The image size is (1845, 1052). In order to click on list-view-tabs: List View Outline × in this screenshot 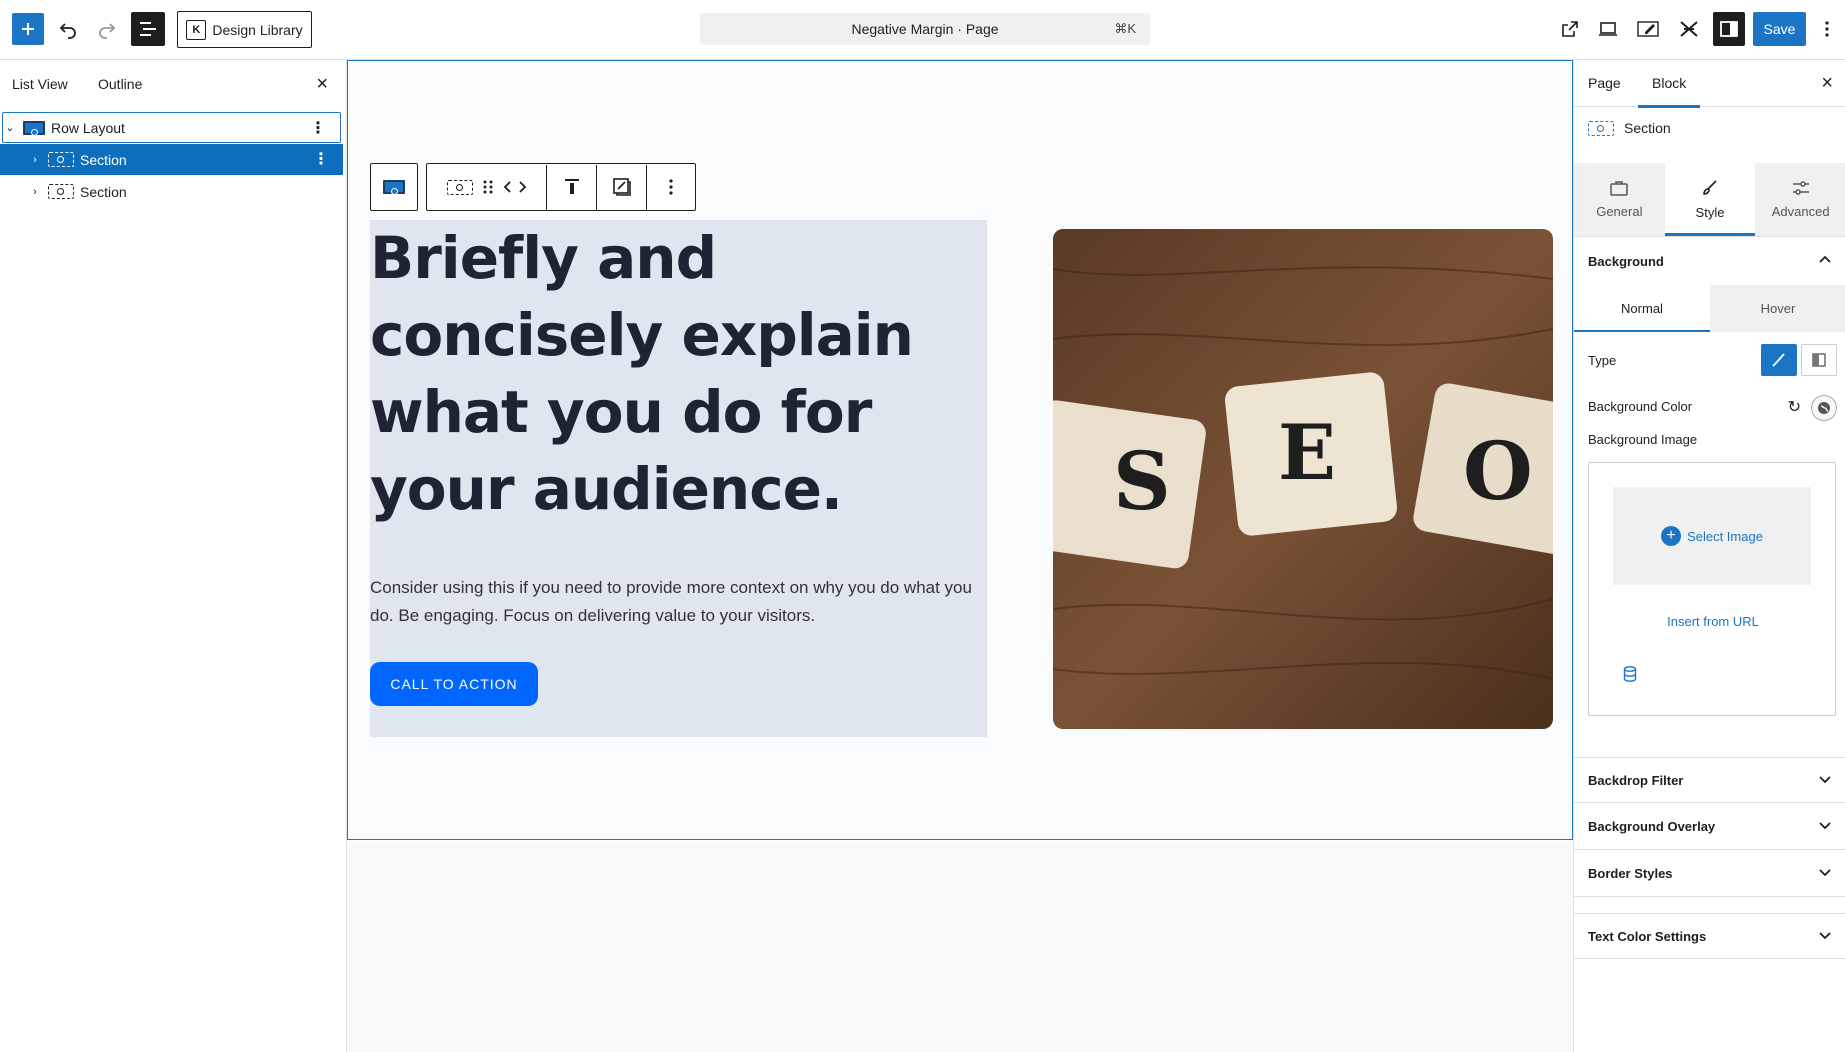, I will do `click(173, 84)`.